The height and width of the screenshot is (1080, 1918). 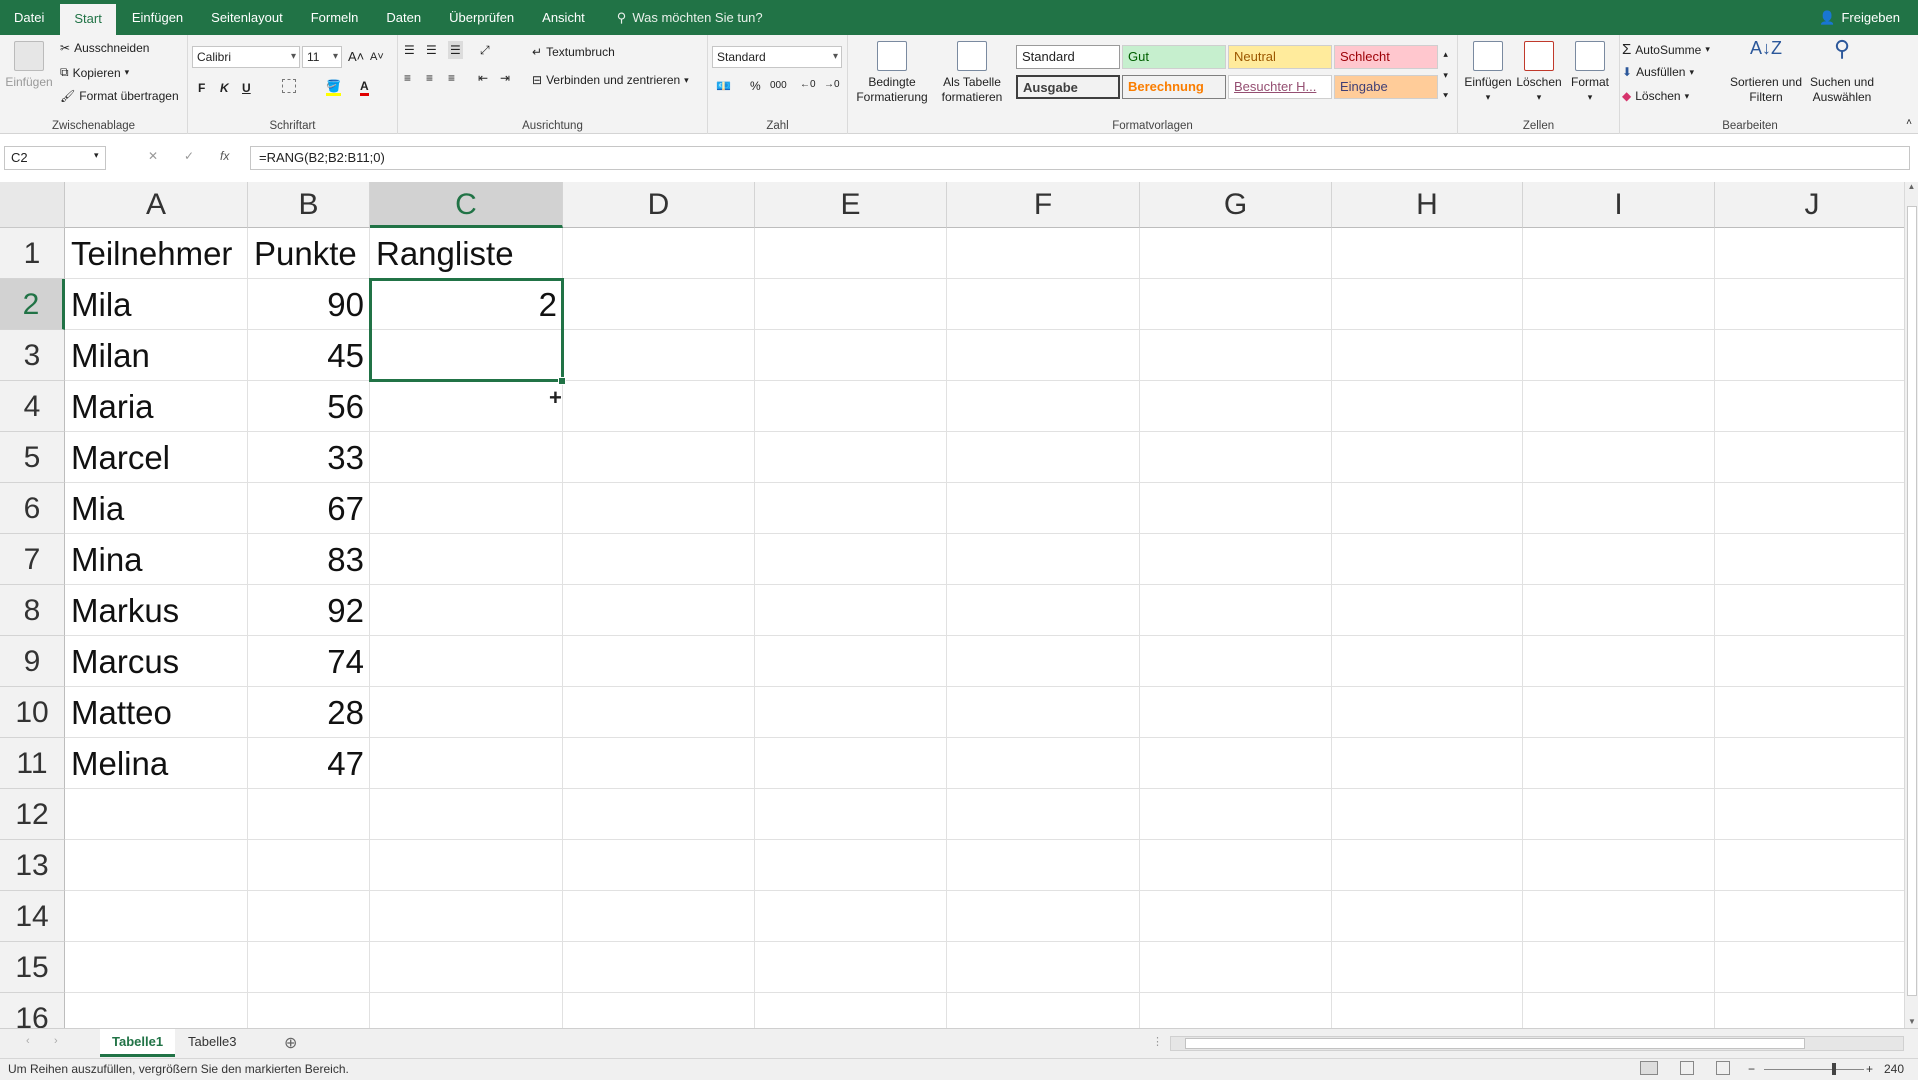 What do you see at coordinates (94, 72) in the screenshot?
I see `copy-button: ⧉ Kopieren ▾` at bounding box center [94, 72].